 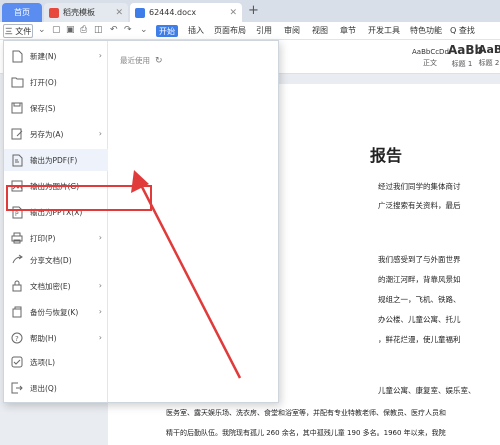 I want to click on style-heading2: AaBb 标题 2, so click(x=489, y=57).